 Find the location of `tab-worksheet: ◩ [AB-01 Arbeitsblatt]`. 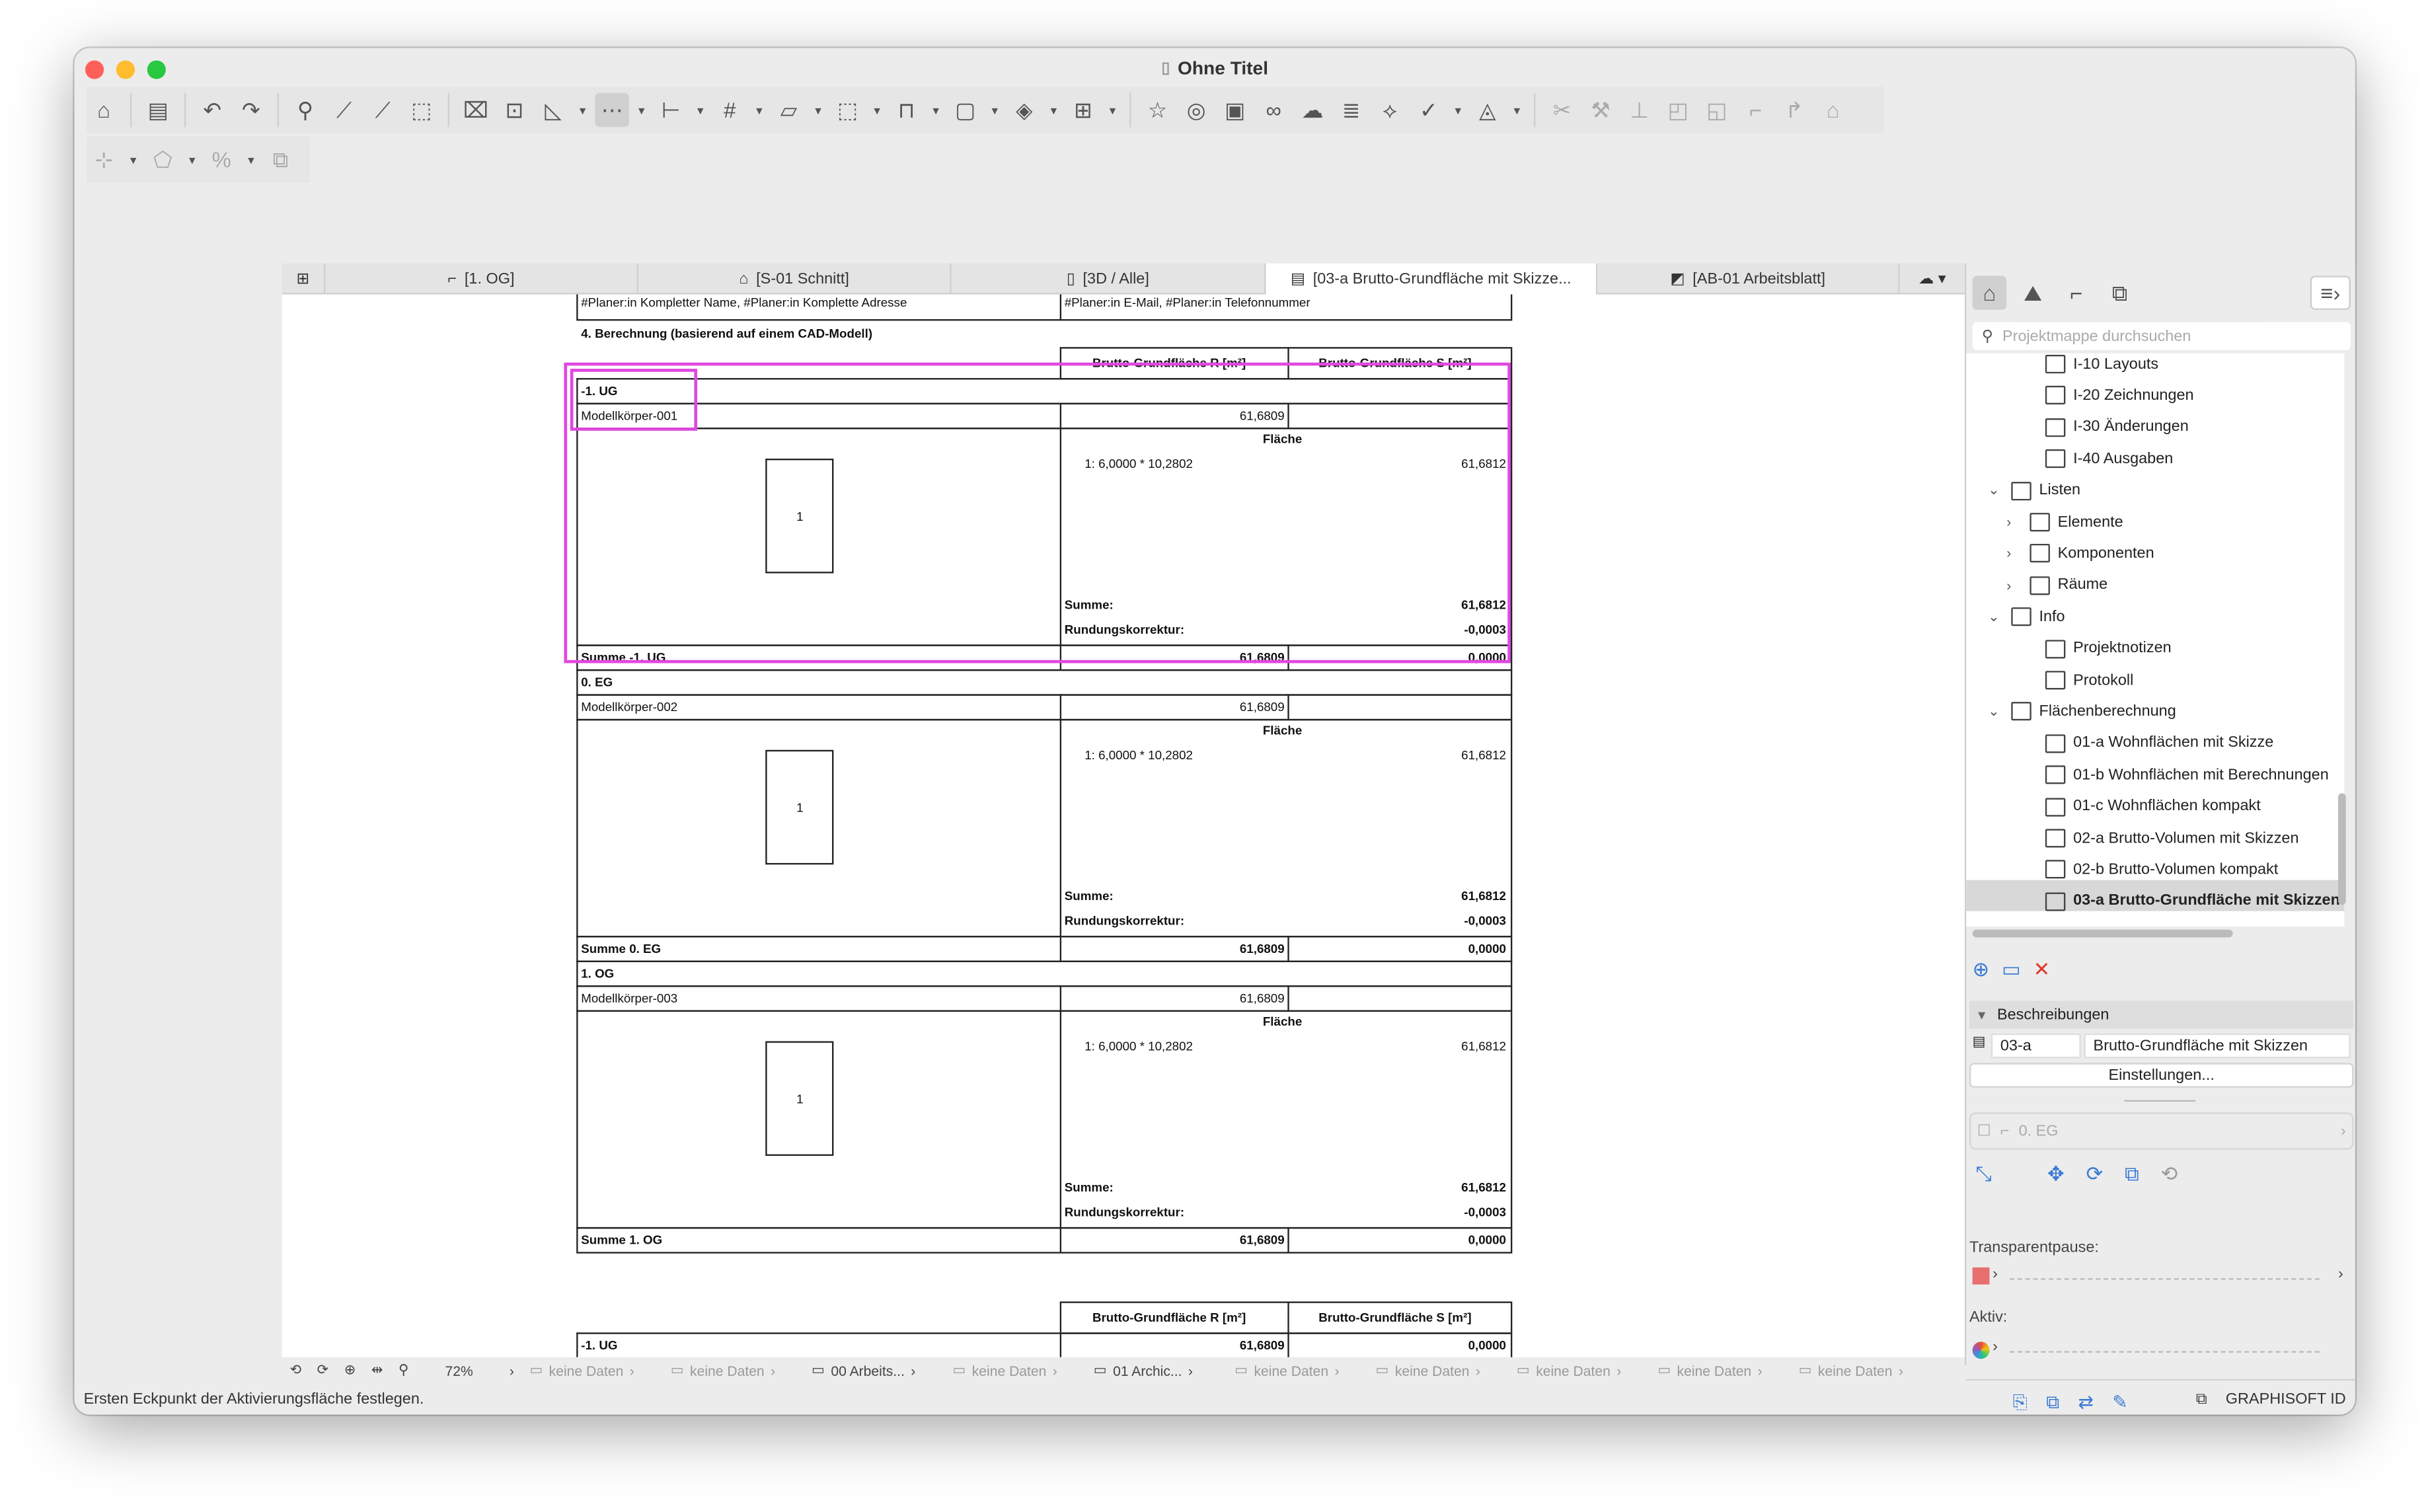

tab-worksheet: ◩ [AB-01 Arbeitsblatt] is located at coordinates (1748, 279).